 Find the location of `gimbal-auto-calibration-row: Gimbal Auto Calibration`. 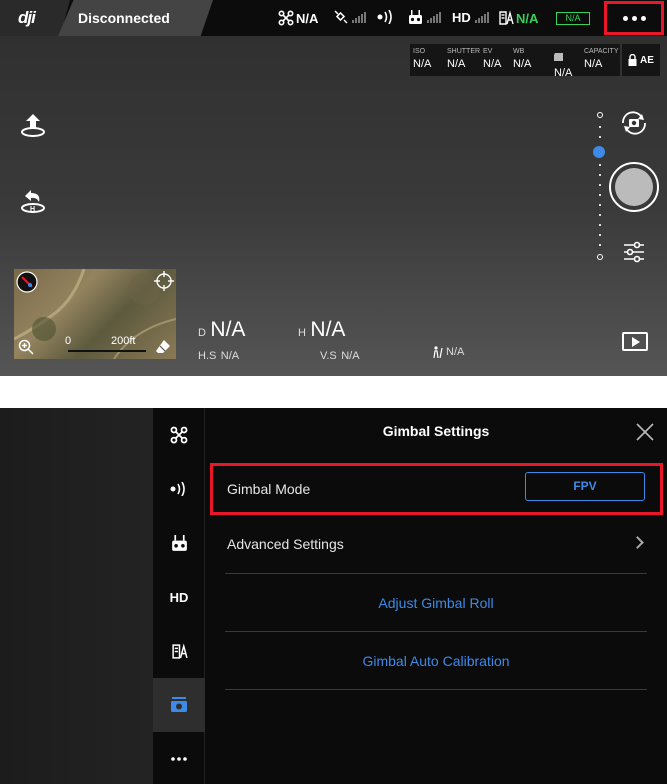

gimbal-auto-calibration-row: Gimbal Auto Calibration is located at coordinates (436, 661).